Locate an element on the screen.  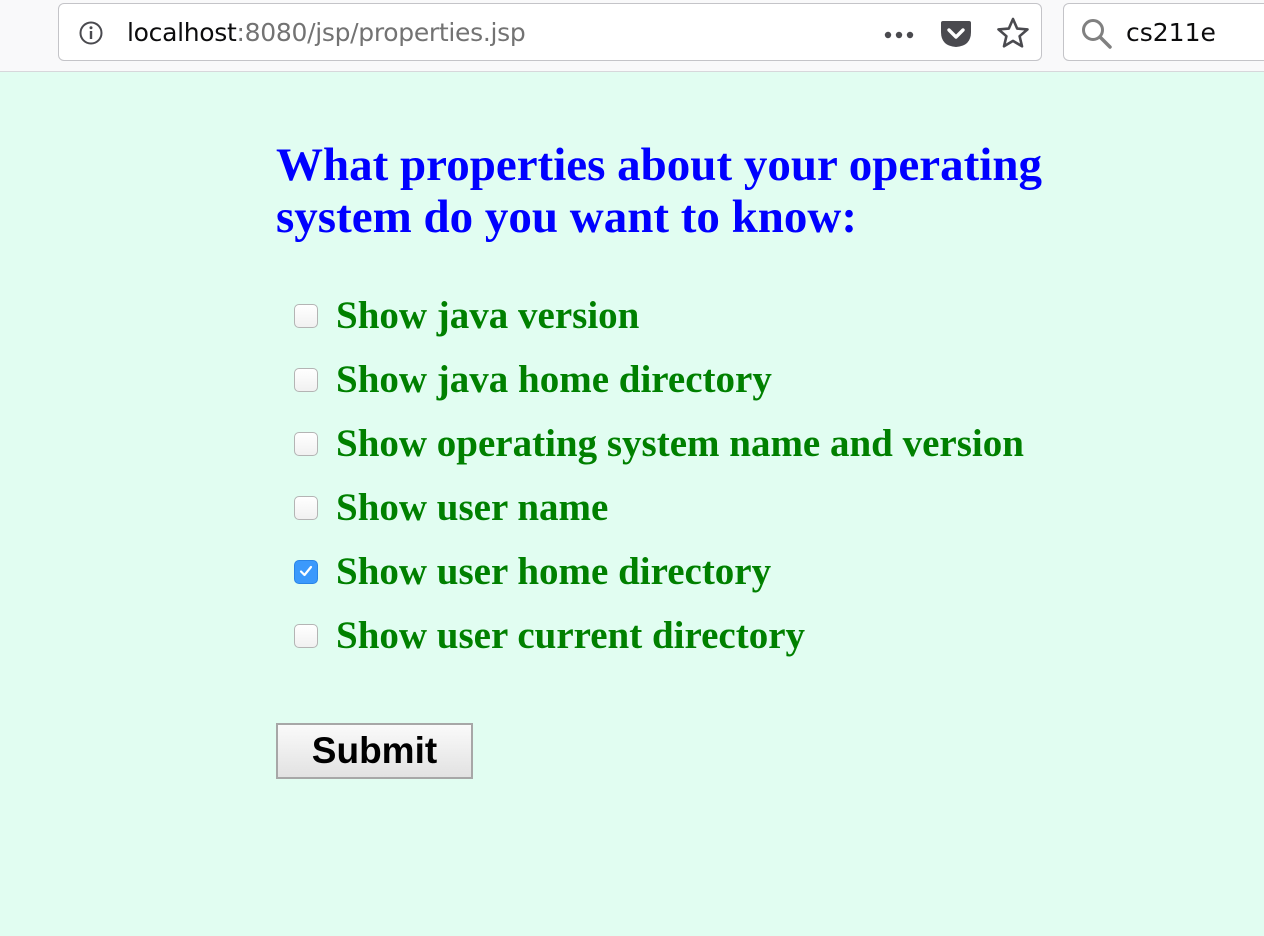
star-icon is located at coordinates (1013, 33).